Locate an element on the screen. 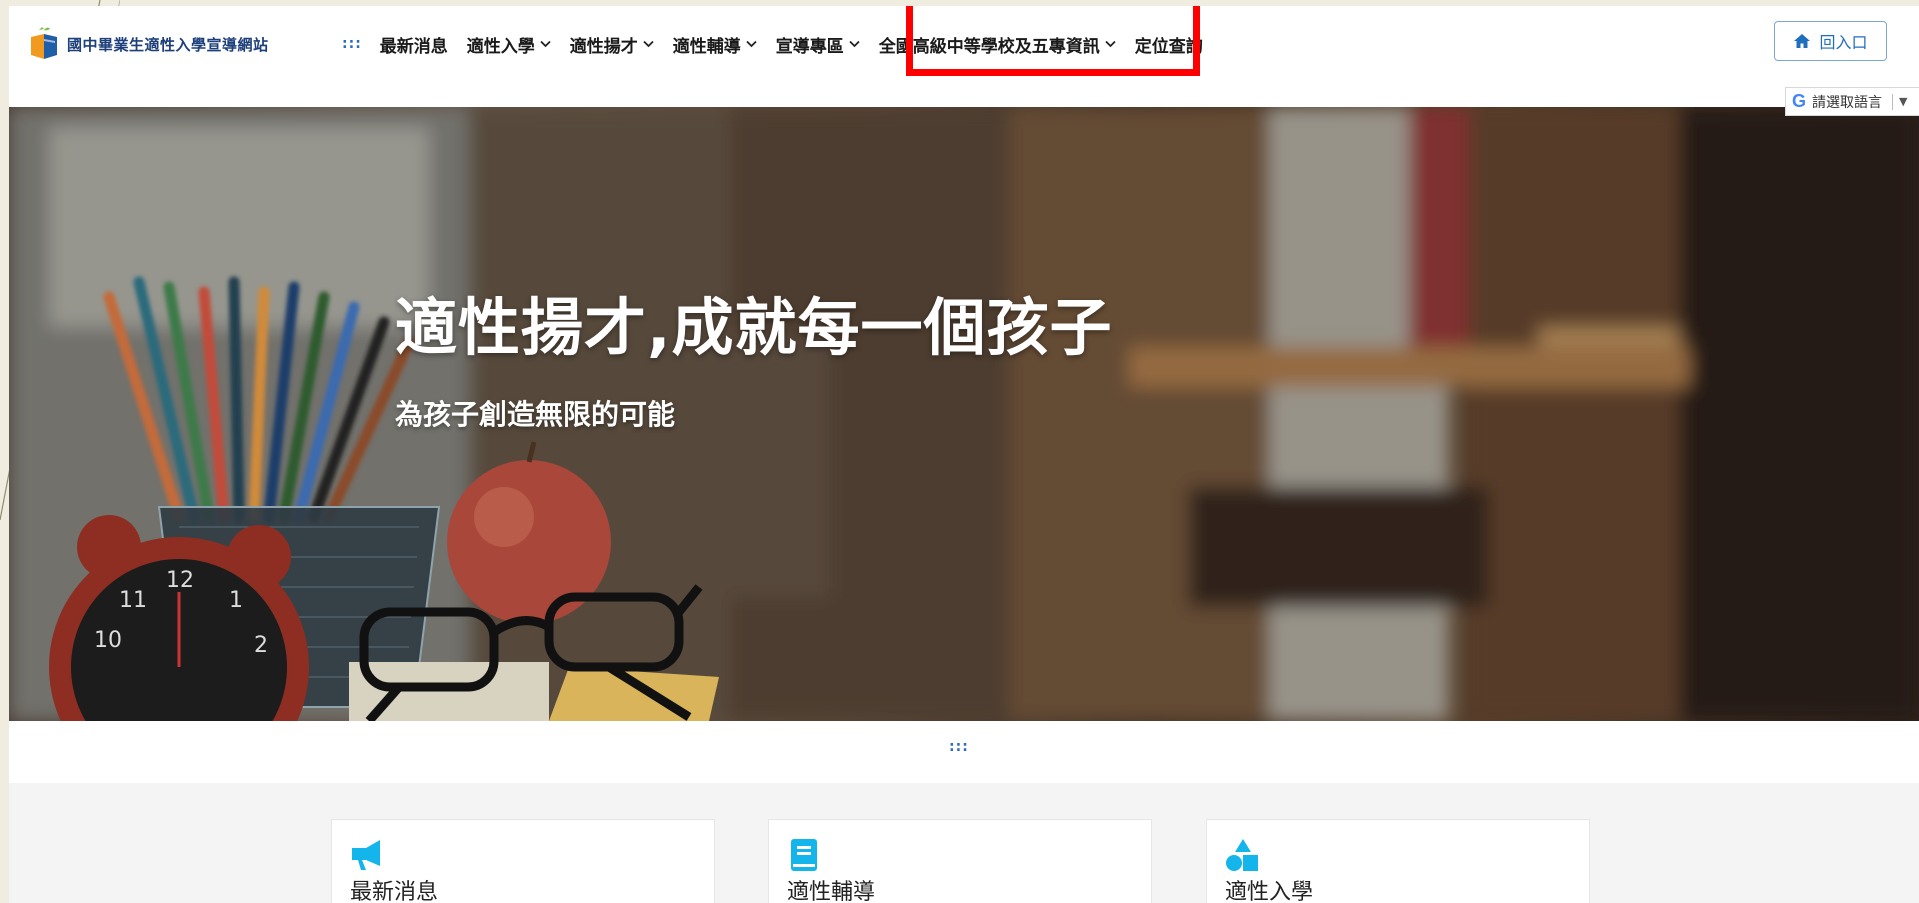  svg-text: 12 is located at coordinates (180, 580).